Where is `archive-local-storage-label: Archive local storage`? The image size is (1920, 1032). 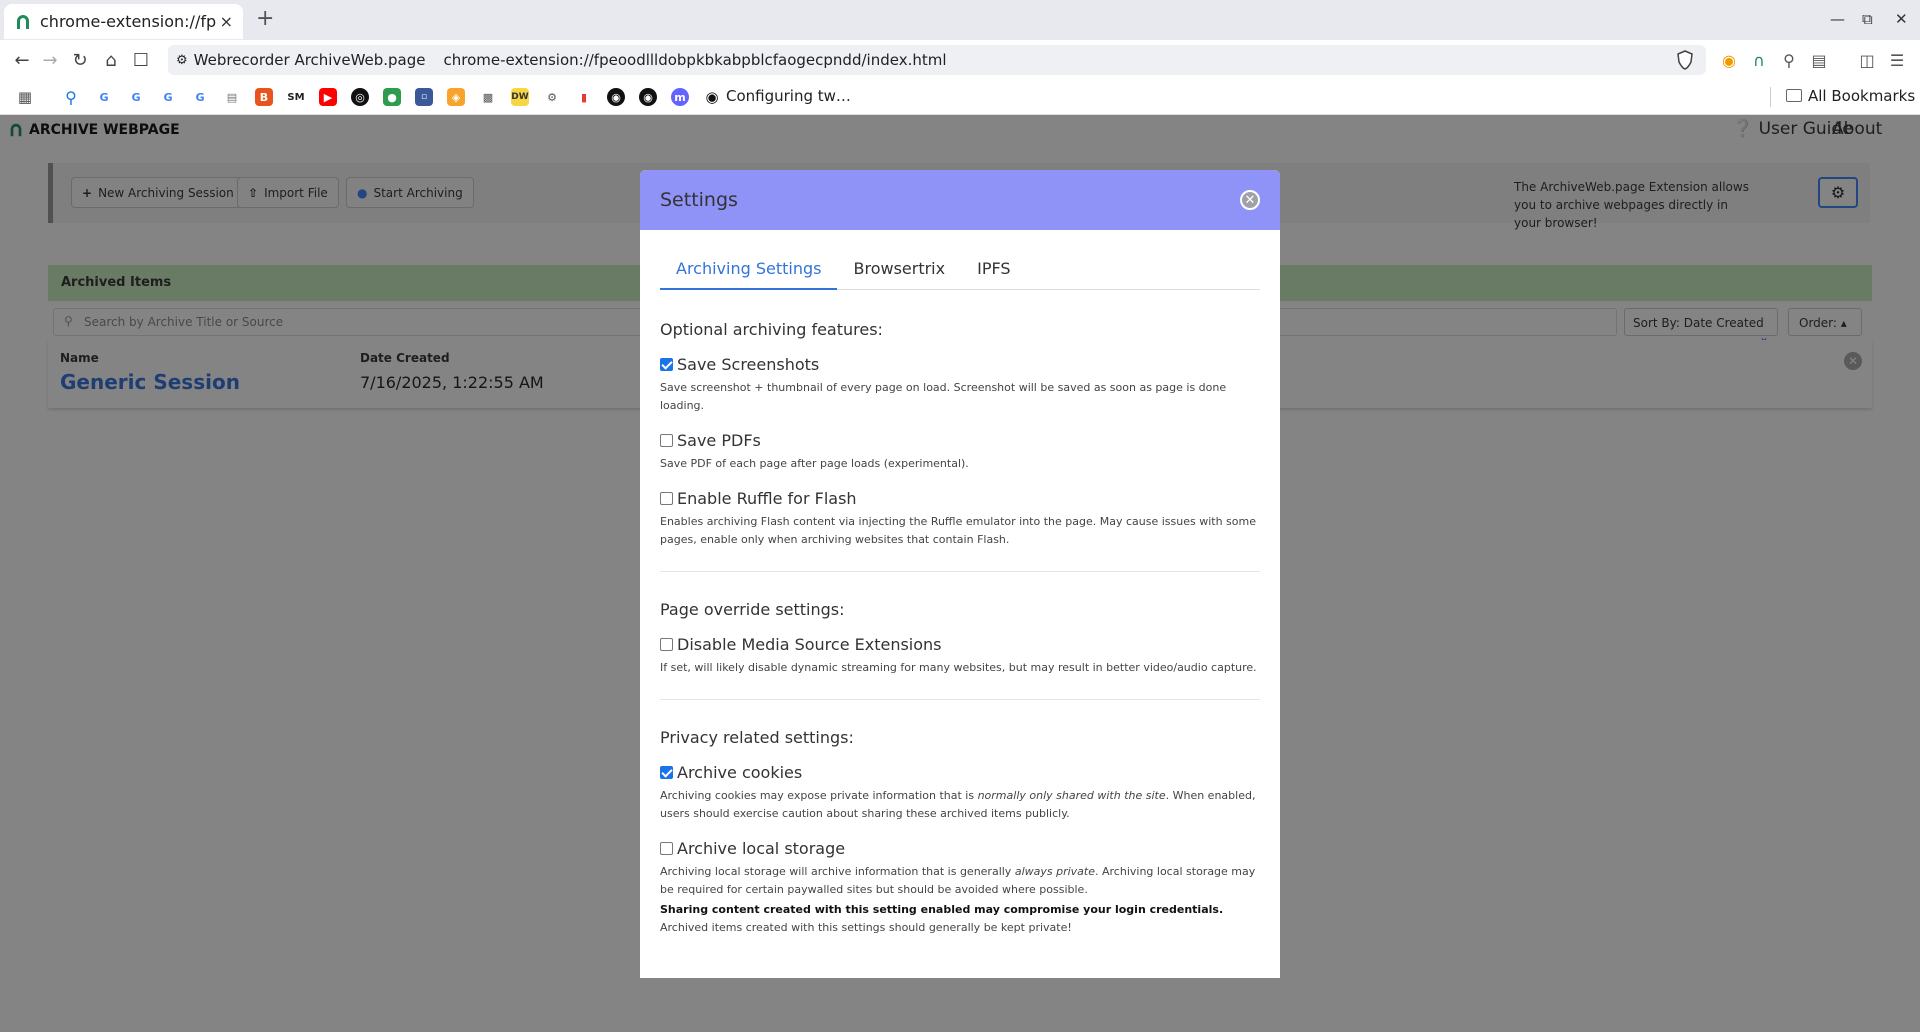
archive-local-storage-label: Archive local storage is located at coordinates (761, 848).